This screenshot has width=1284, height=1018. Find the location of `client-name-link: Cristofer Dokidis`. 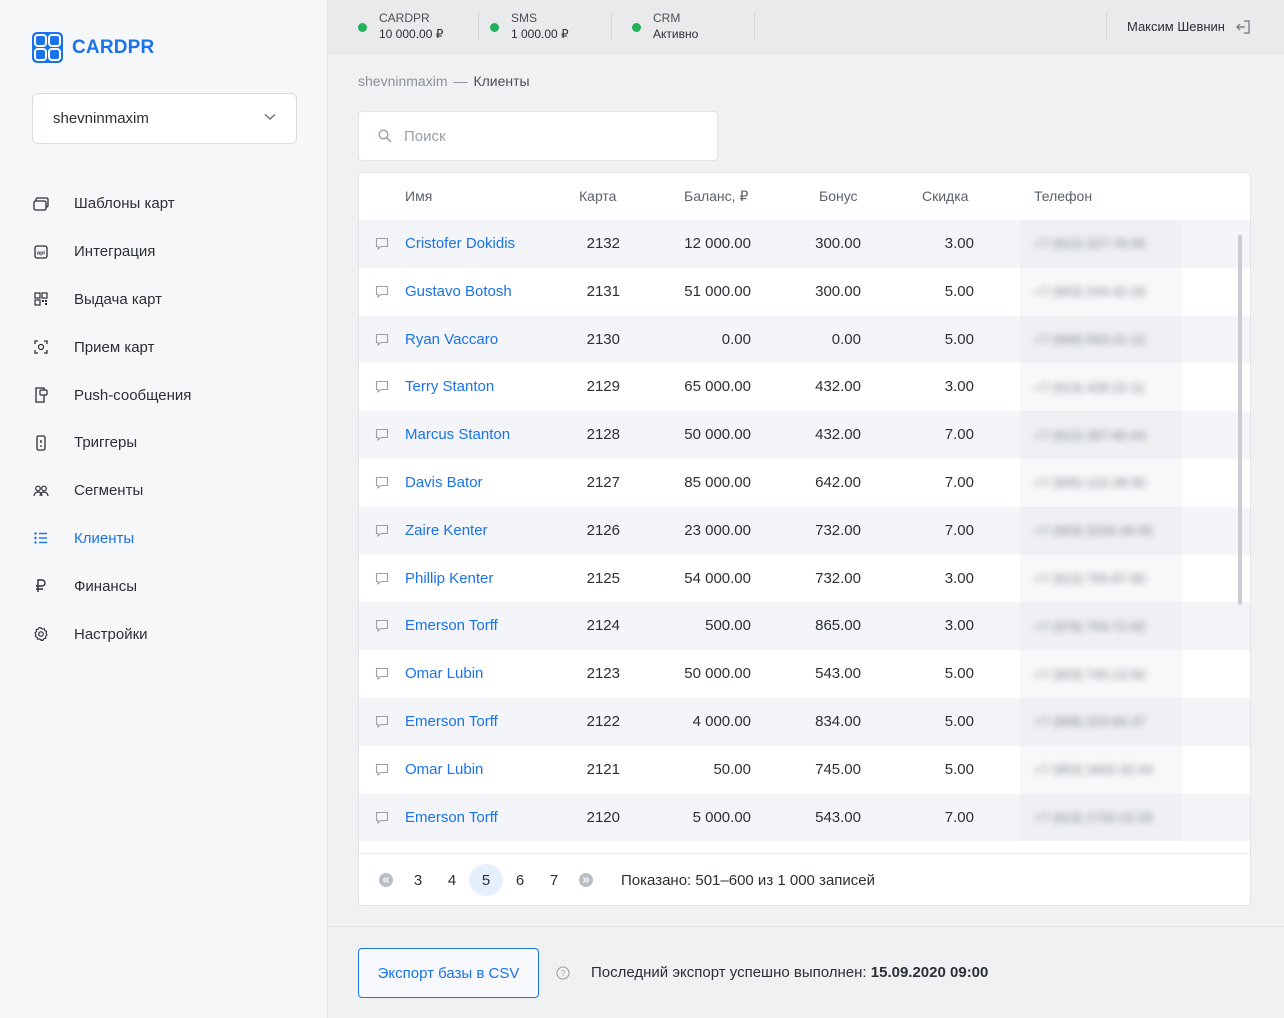

client-name-link: Cristofer Dokidis is located at coordinates (460, 243).